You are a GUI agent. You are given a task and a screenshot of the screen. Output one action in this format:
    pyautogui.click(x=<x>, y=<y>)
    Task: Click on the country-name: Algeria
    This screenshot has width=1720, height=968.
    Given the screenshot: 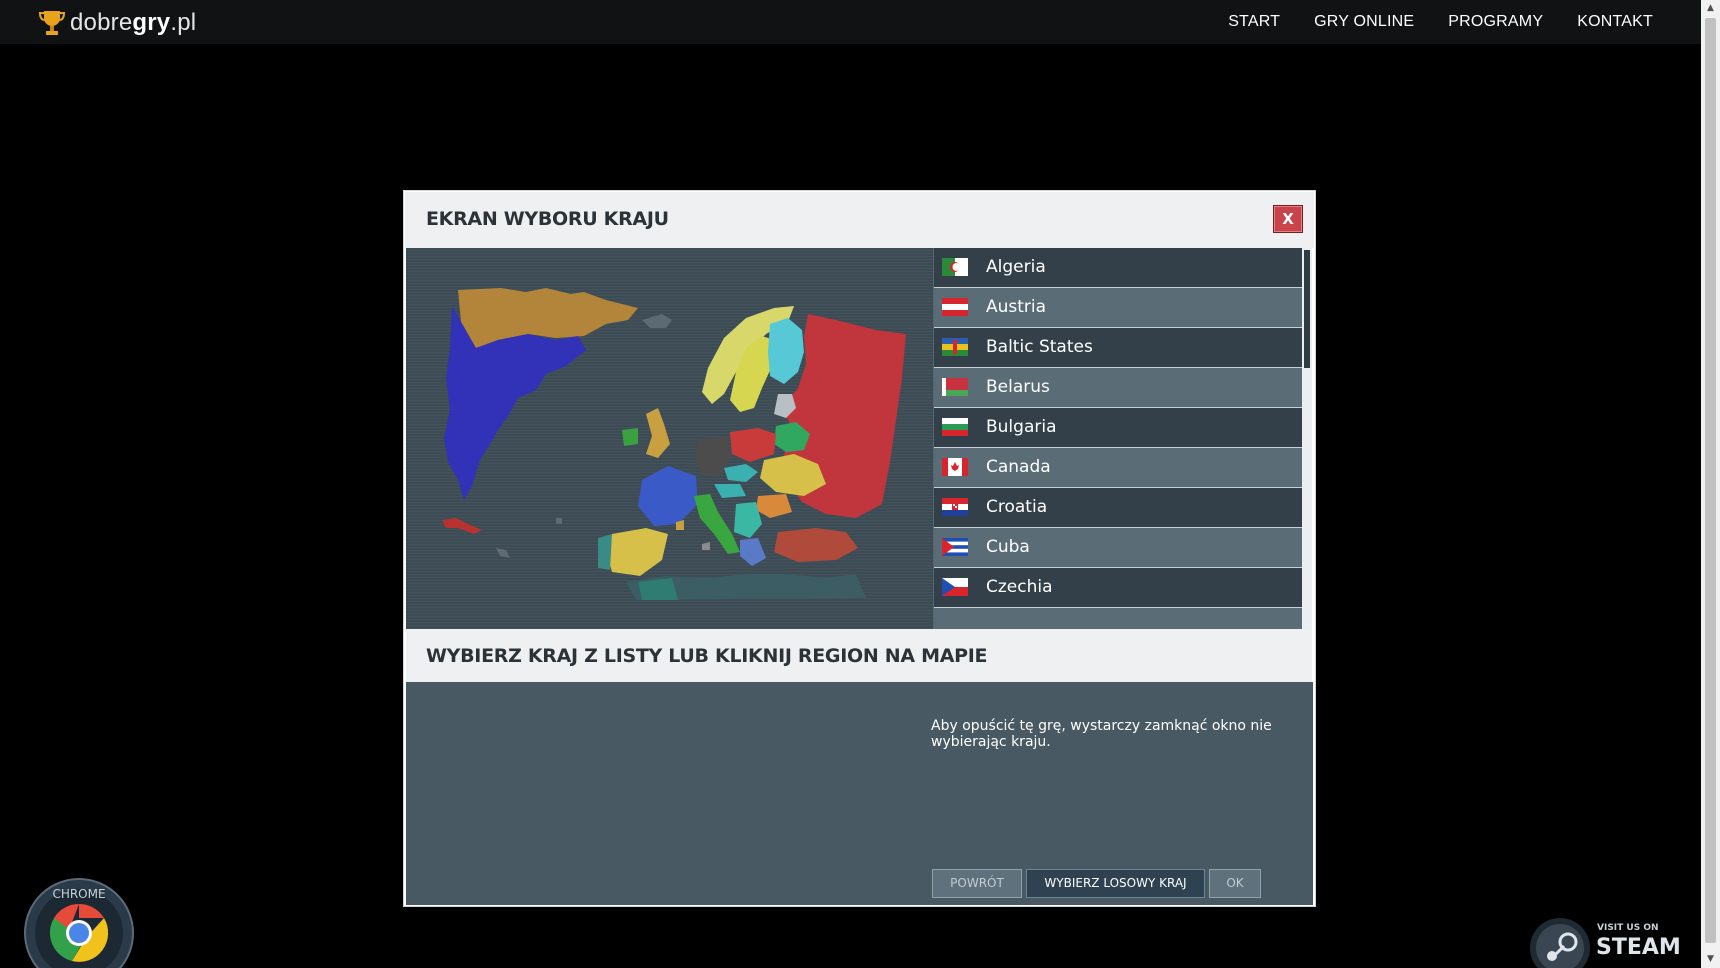 What is the action you would take?
    pyautogui.click(x=1016, y=267)
    